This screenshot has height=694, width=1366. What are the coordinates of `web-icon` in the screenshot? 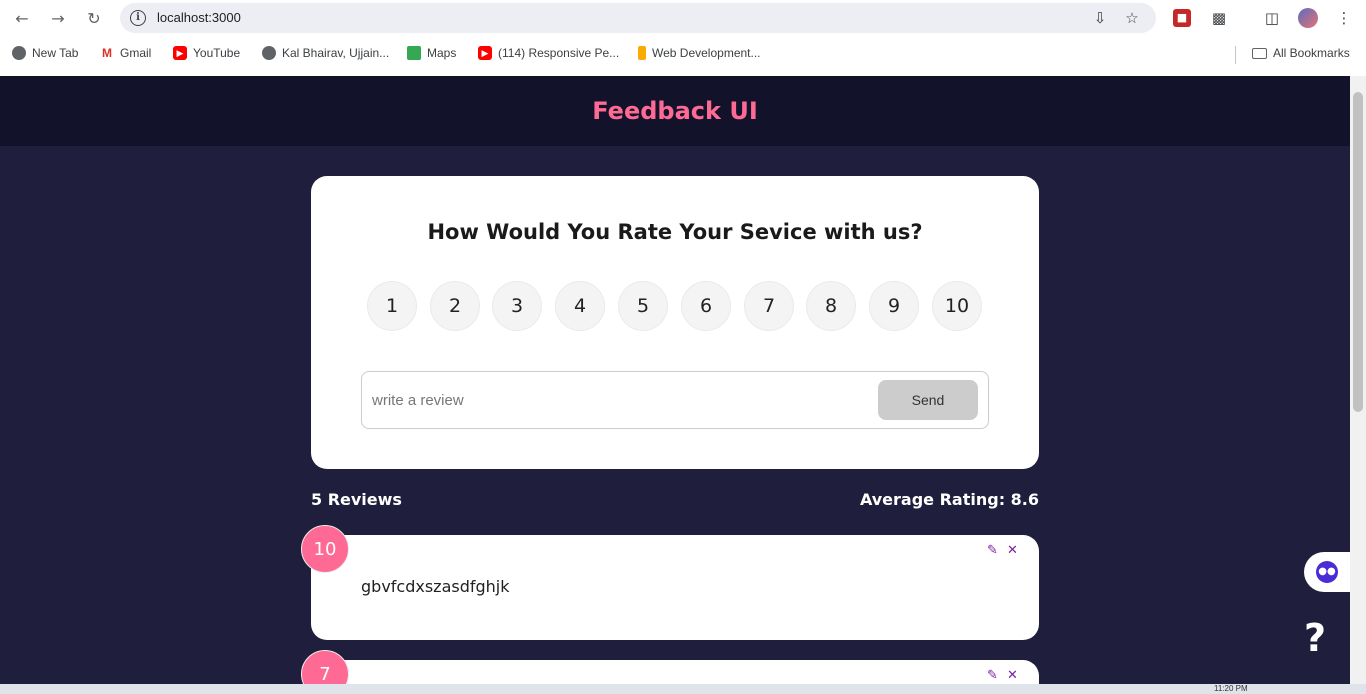 It's located at (642, 53).